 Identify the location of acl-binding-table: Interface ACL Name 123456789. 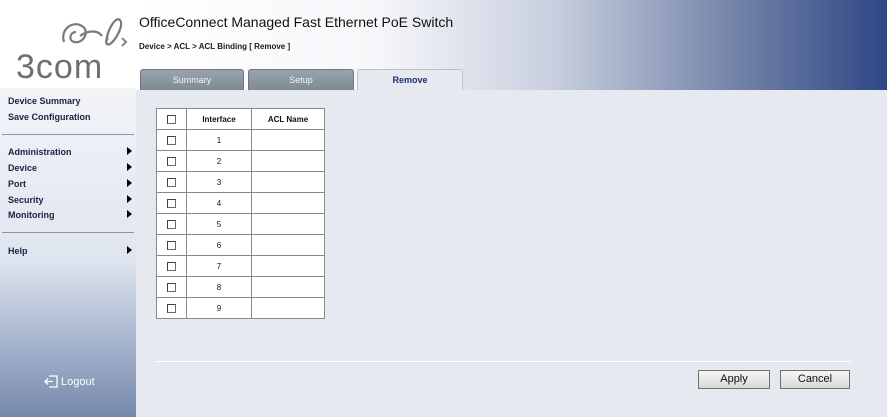
(240, 213).